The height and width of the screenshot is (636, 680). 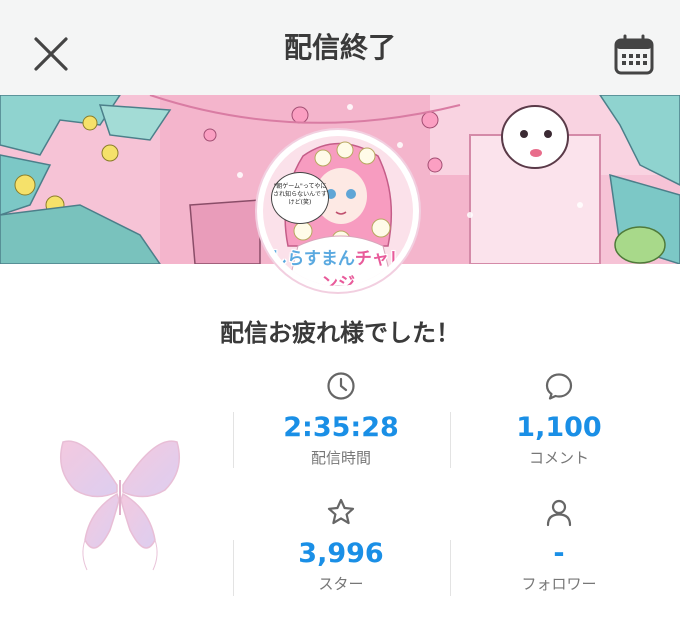 I want to click on stat-label: コメント, so click(x=558, y=458).